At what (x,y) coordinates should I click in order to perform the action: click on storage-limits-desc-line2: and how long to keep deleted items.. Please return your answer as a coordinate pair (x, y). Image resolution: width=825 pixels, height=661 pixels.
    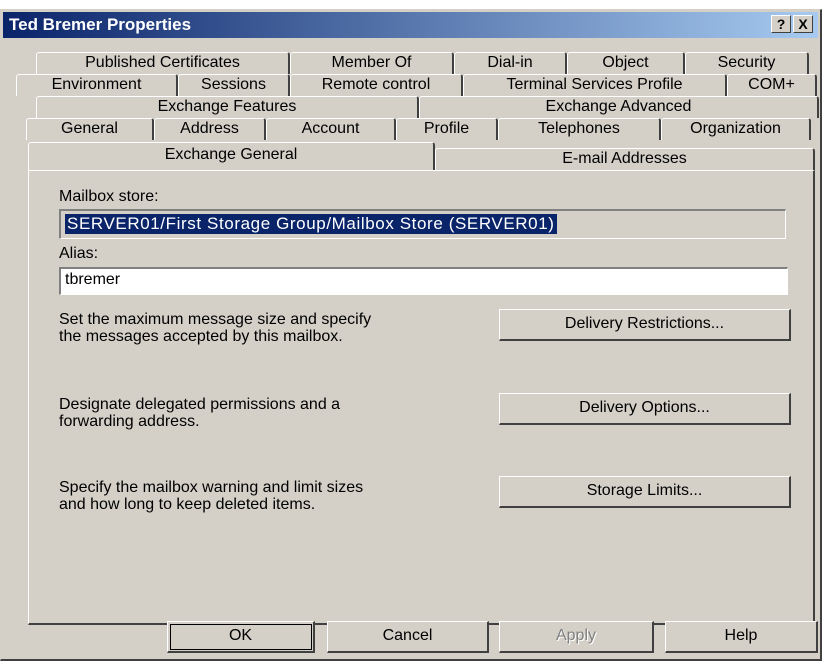
    Looking at the image, I should click on (187, 504).